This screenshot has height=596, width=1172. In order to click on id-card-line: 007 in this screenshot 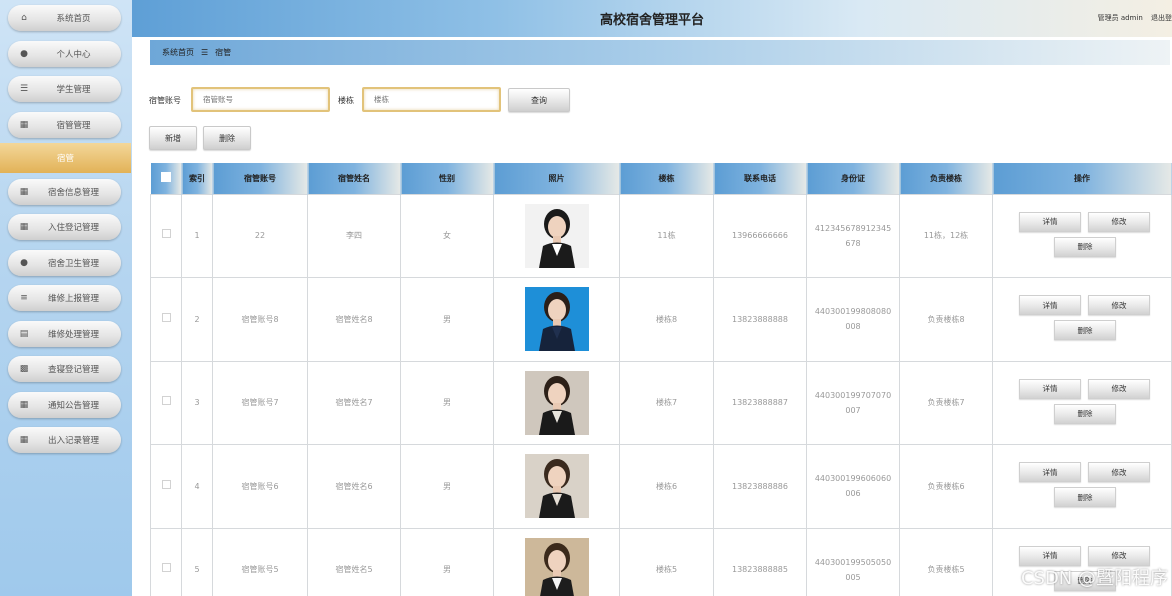, I will do `click(853, 410)`.